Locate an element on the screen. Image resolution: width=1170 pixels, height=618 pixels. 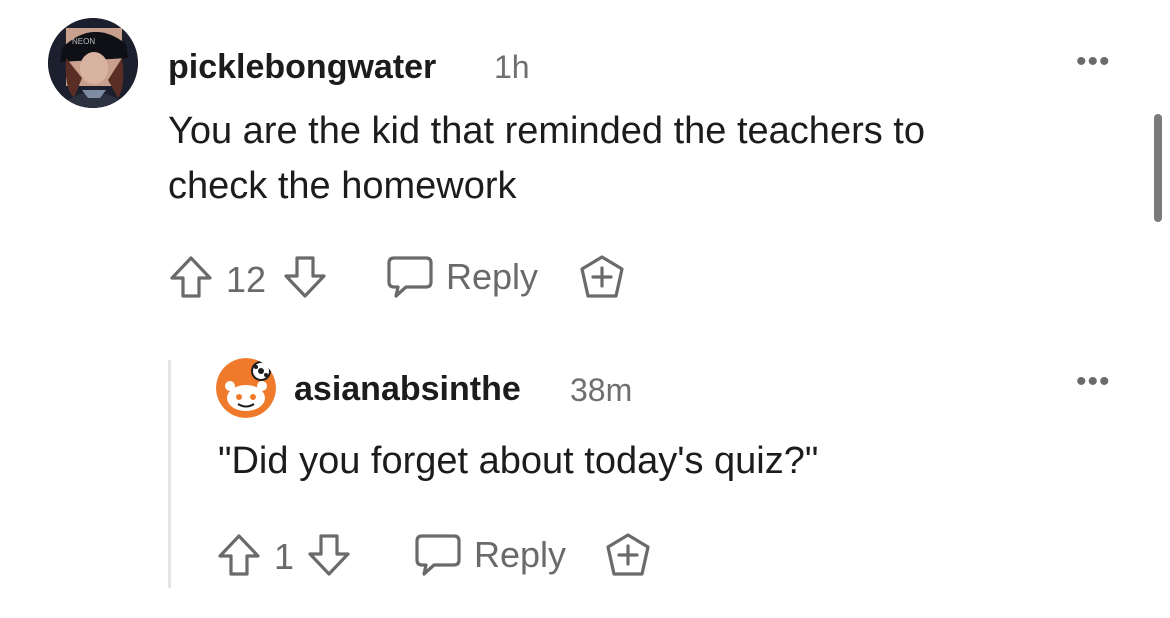
timestamp: 38m is located at coordinates (601, 390).